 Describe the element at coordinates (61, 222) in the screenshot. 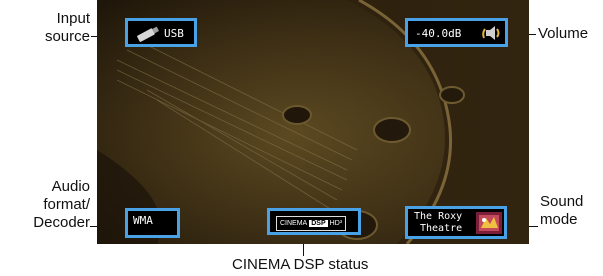

I see `callout-audio-format-line3: Decoder` at that location.